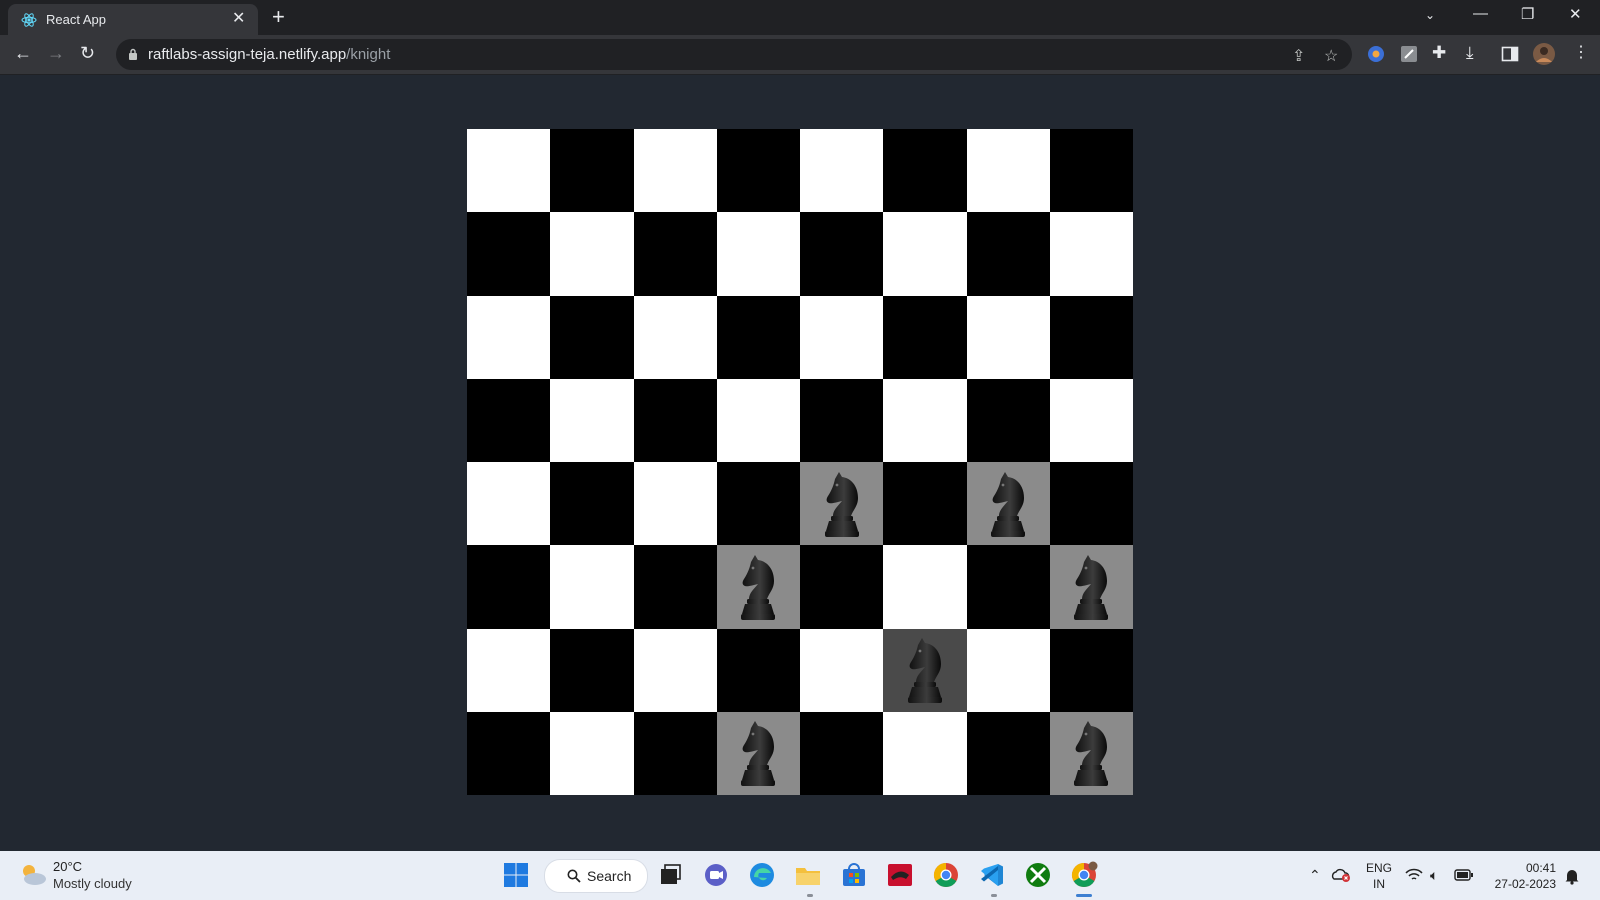  Describe the element at coordinates (900, 875) in the screenshot. I see `red-app-icon` at that location.